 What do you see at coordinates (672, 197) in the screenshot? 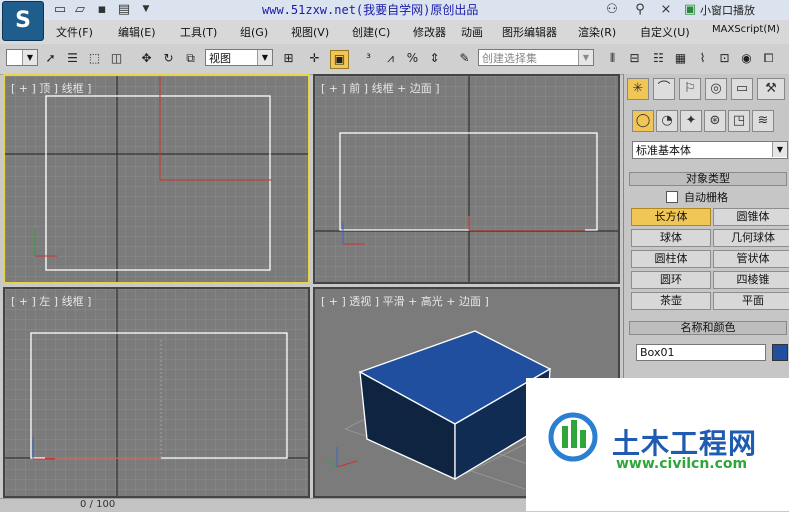
I see `autogrid-checkbox` at bounding box center [672, 197].